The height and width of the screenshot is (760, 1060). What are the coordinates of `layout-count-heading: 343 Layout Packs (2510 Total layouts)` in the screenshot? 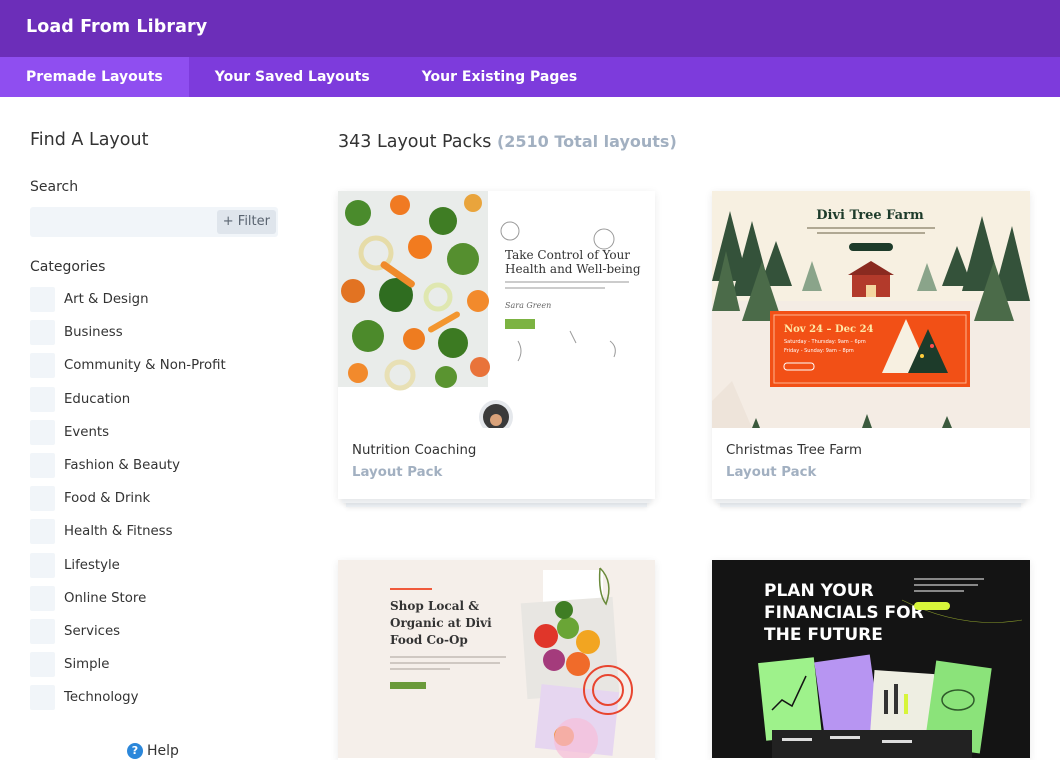 It's located at (507, 142).